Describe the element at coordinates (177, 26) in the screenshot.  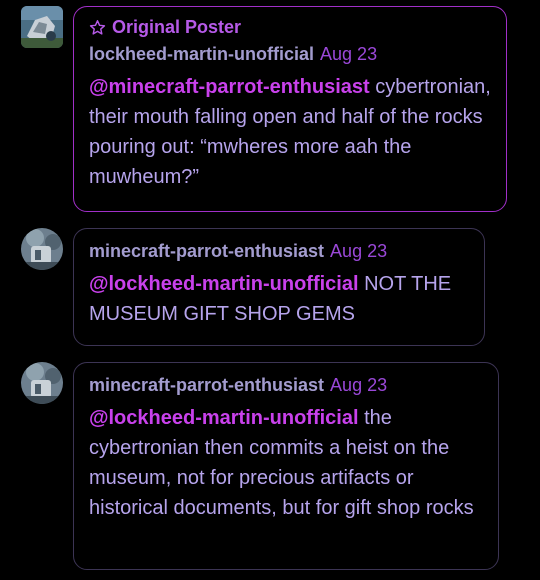
I see `badge-label: Original Poster` at that location.